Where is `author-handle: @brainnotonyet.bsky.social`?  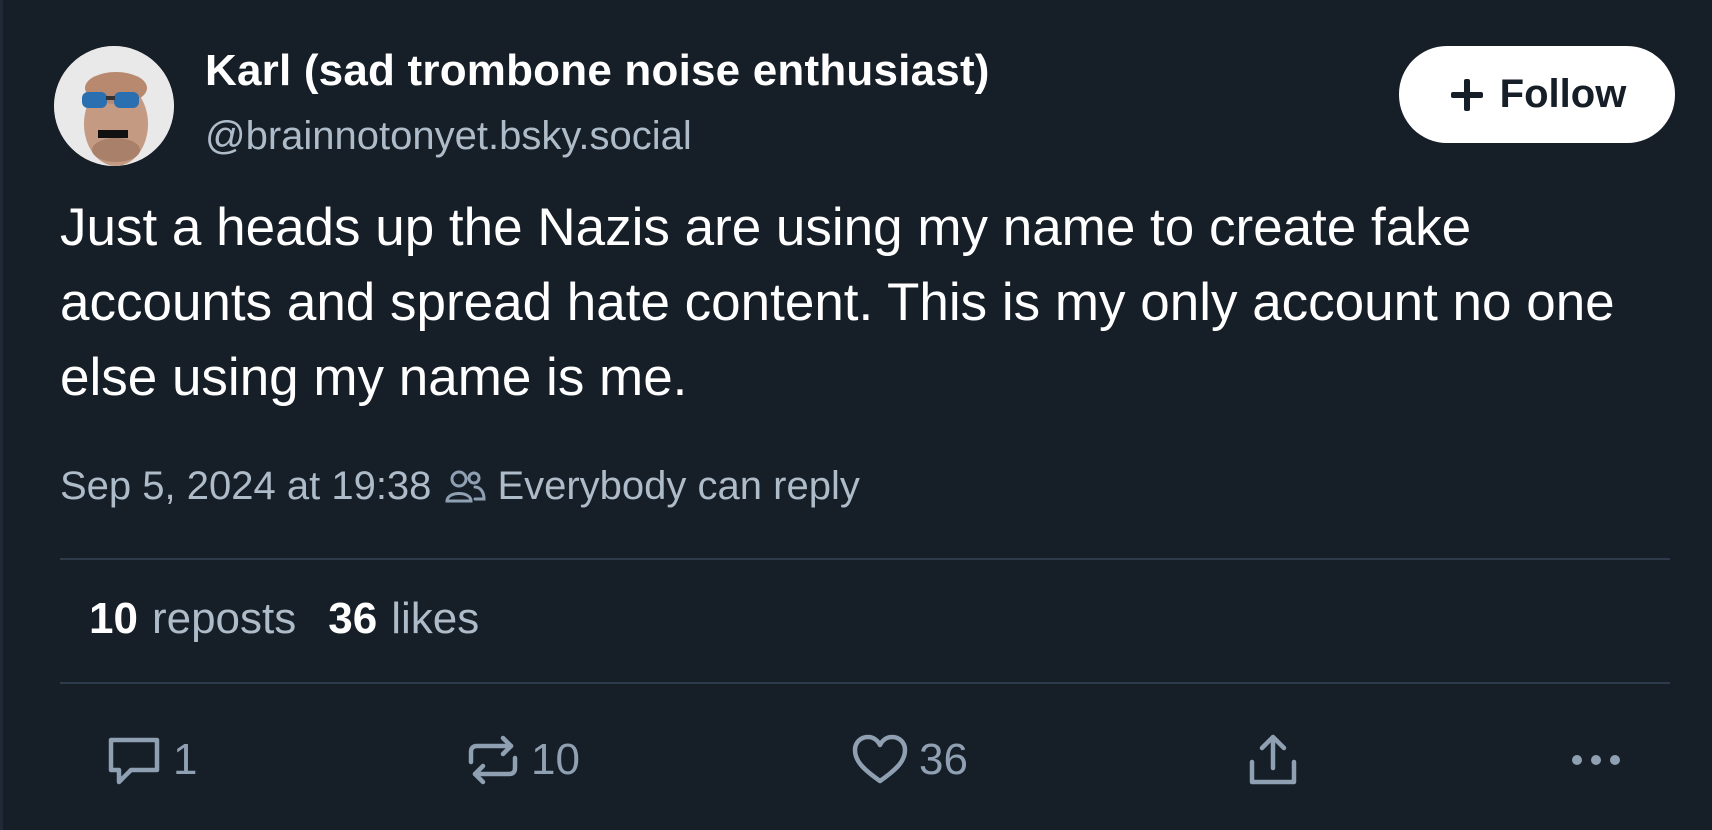
author-handle: @brainnotonyet.bsky.social is located at coordinates (448, 136).